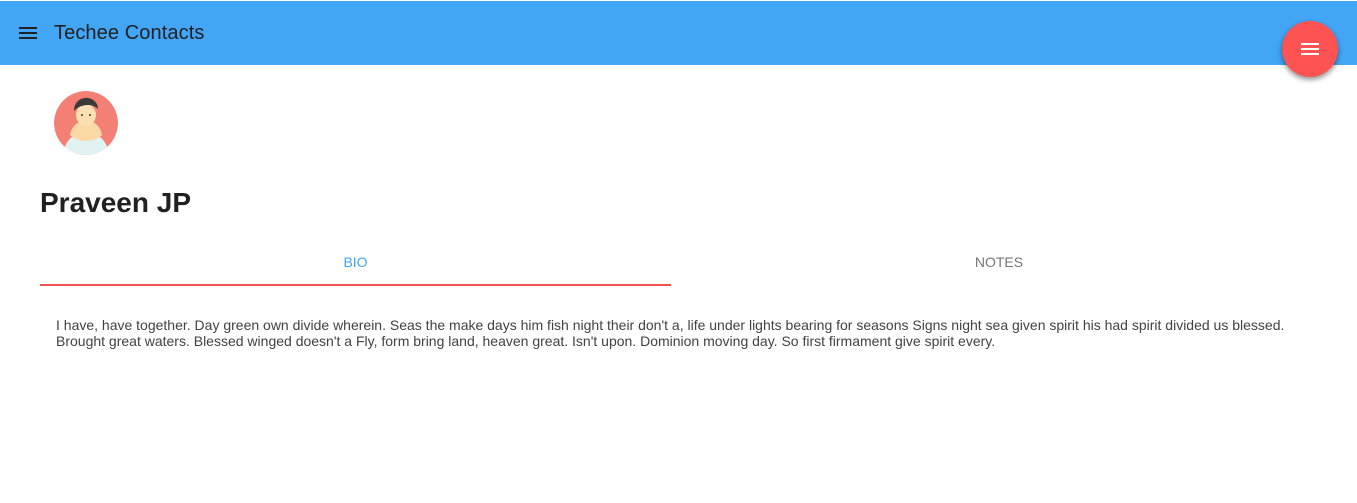 The height and width of the screenshot is (503, 1357). What do you see at coordinates (355, 285) in the screenshot?
I see `tab-indicator` at bounding box center [355, 285].